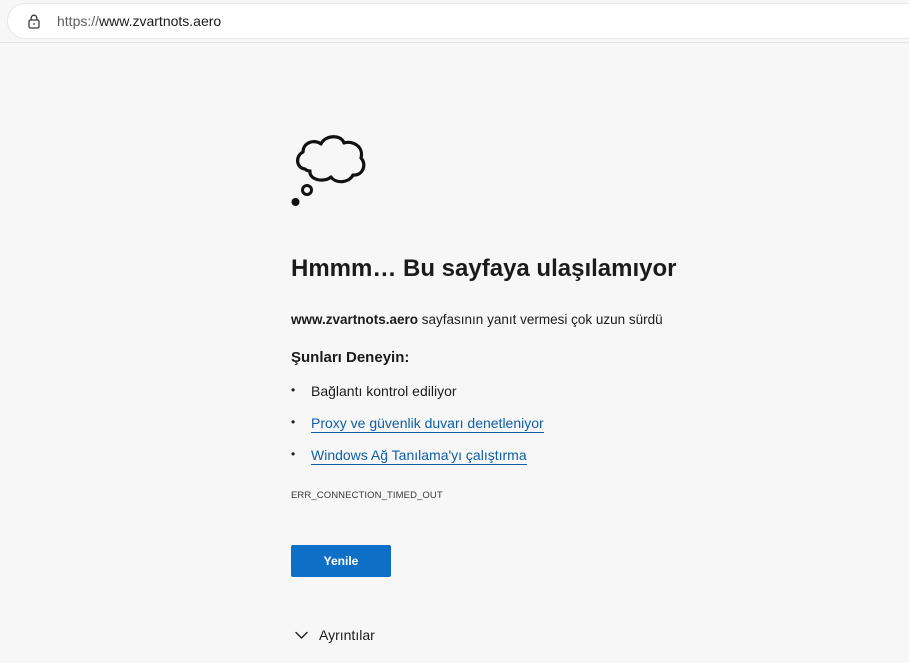 The width and height of the screenshot is (909, 663). Describe the element at coordinates (355, 319) in the screenshot. I see `error-host: www.zvartnots.aero` at that location.